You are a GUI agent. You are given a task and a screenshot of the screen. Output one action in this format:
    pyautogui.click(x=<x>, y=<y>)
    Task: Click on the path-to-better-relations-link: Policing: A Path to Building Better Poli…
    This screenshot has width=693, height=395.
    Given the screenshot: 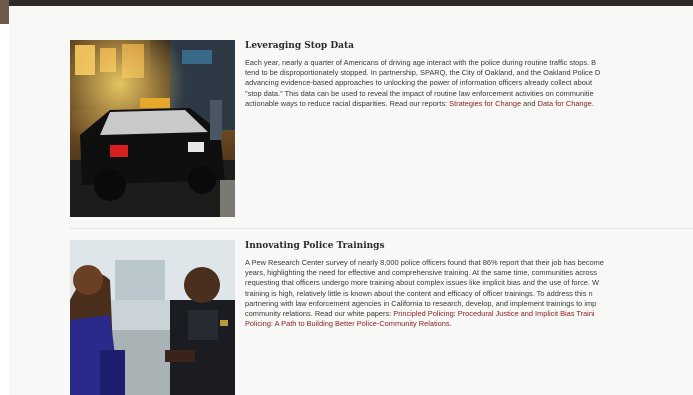 What is the action you would take?
    pyautogui.click(x=347, y=323)
    